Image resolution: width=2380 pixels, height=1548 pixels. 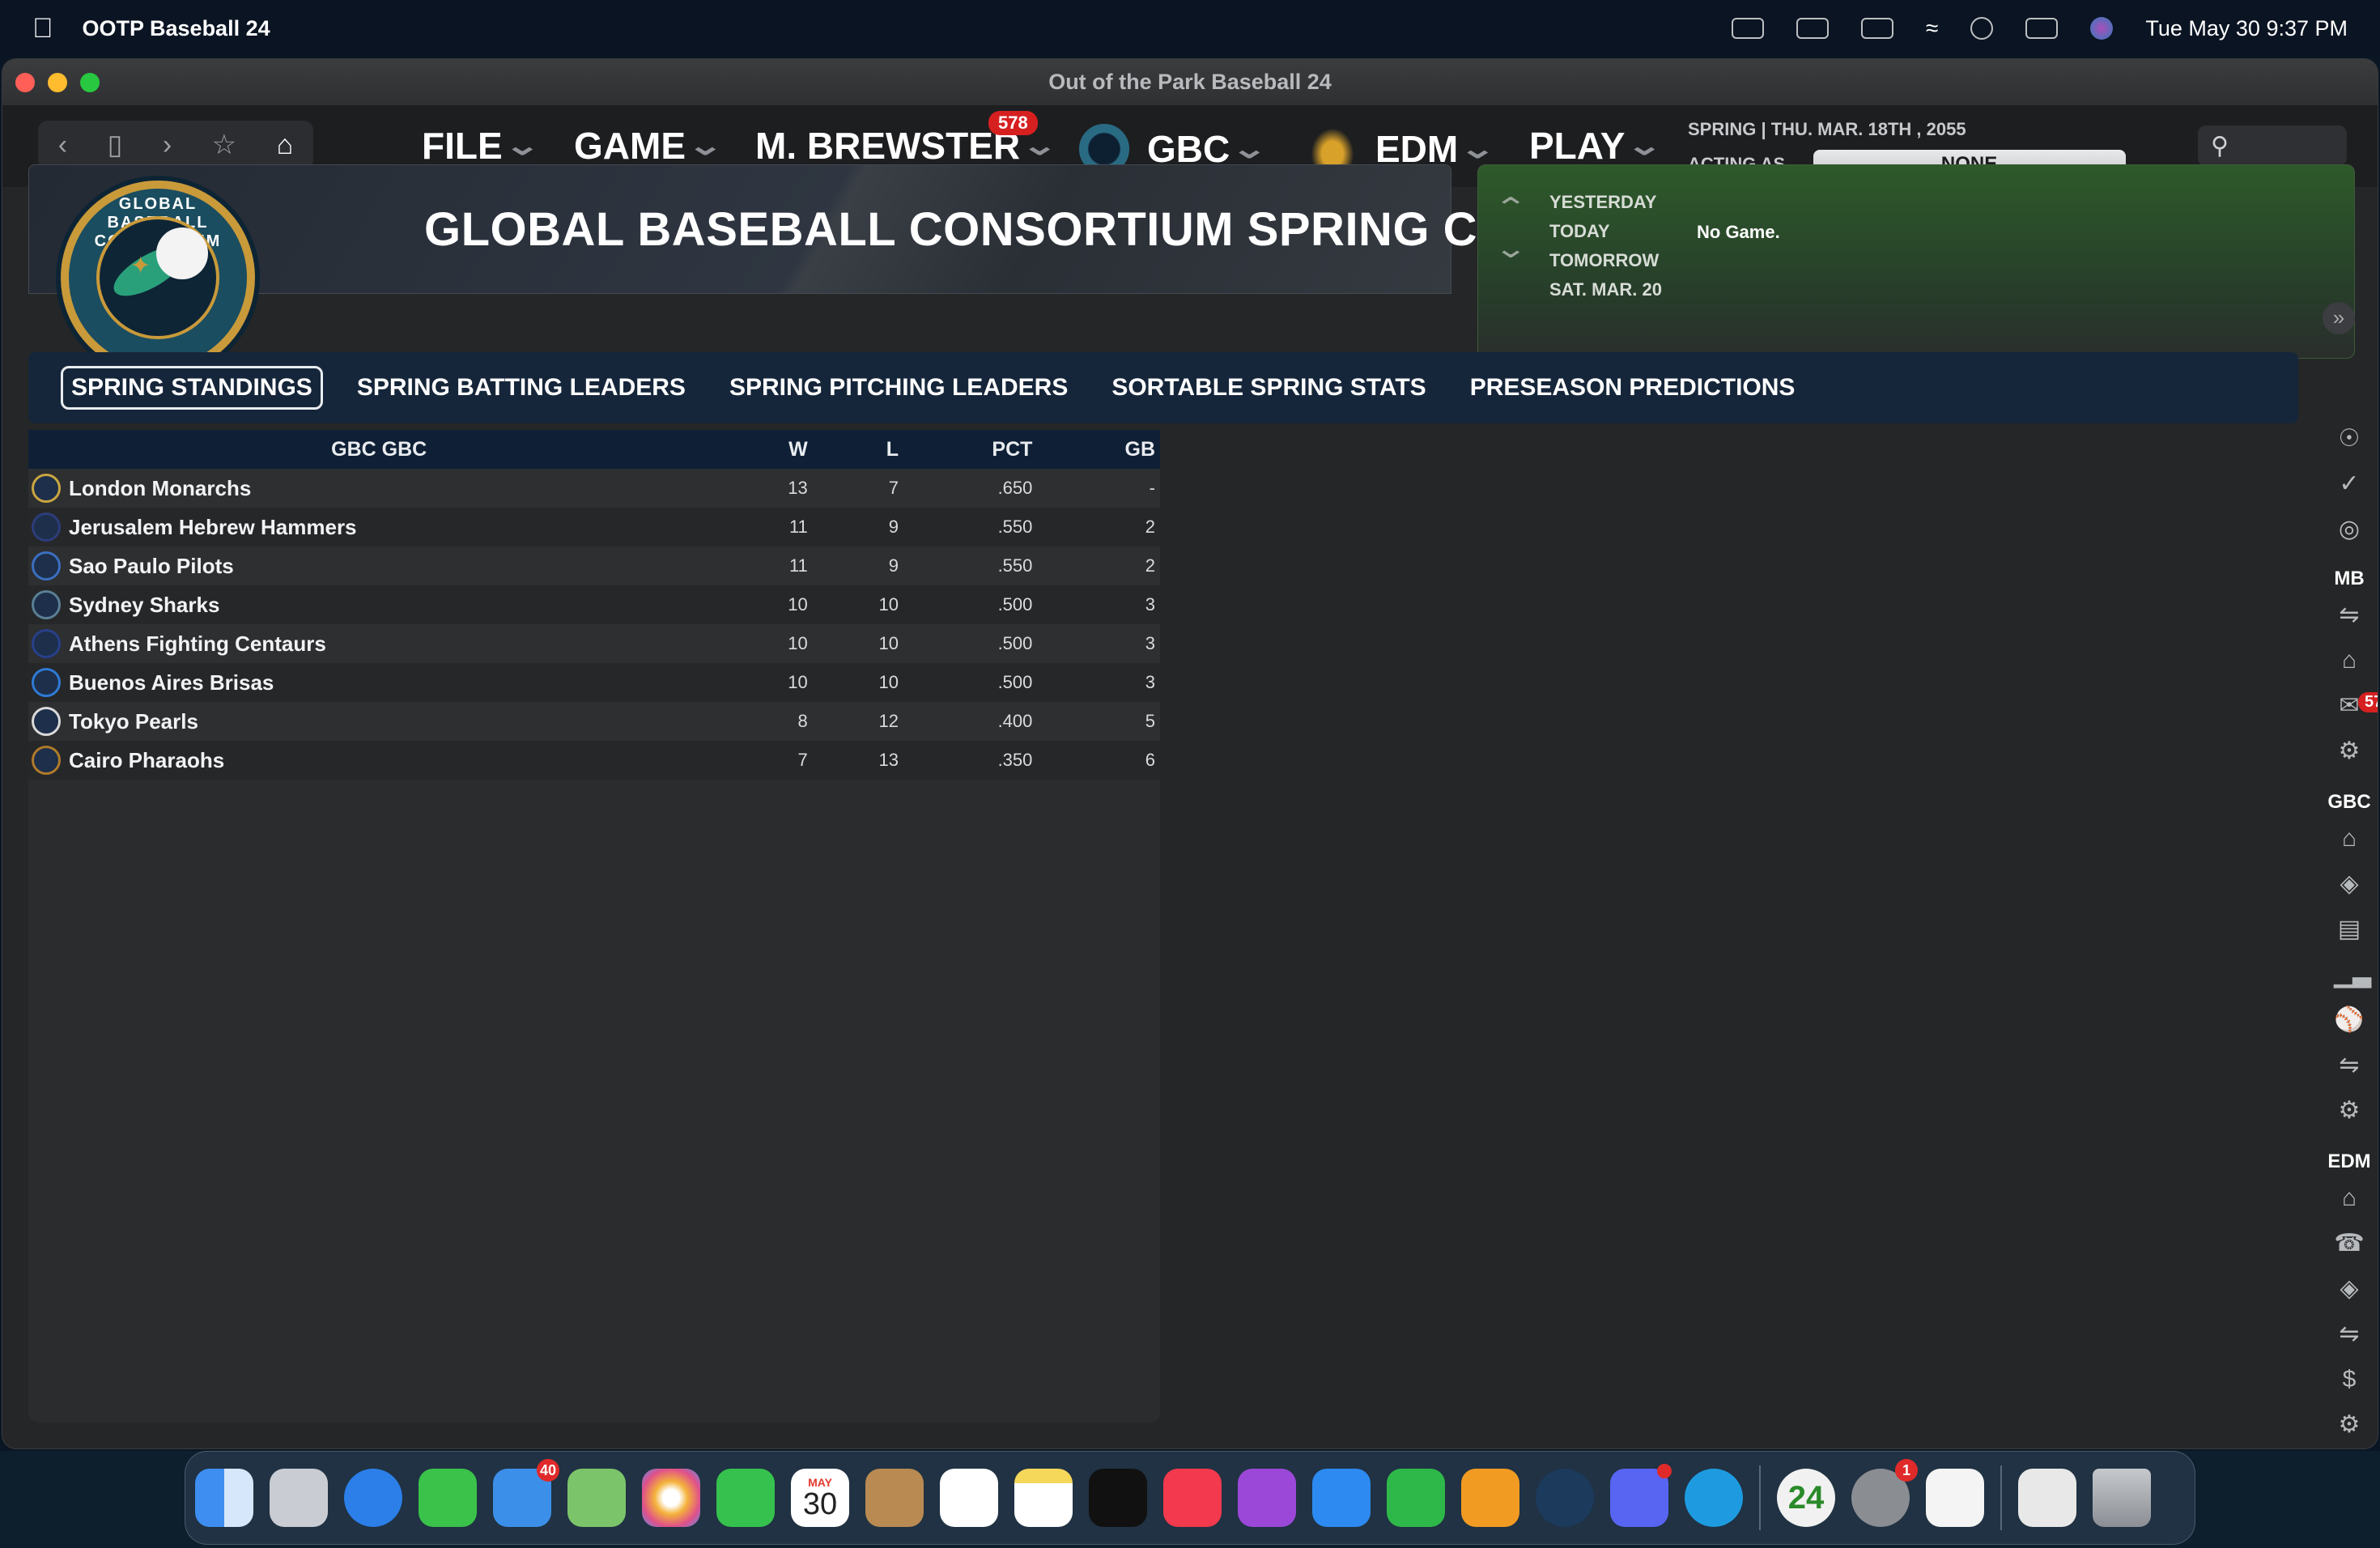 I want to click on calendar-app-icon: MAY 30, so click(x=820, y=1498).